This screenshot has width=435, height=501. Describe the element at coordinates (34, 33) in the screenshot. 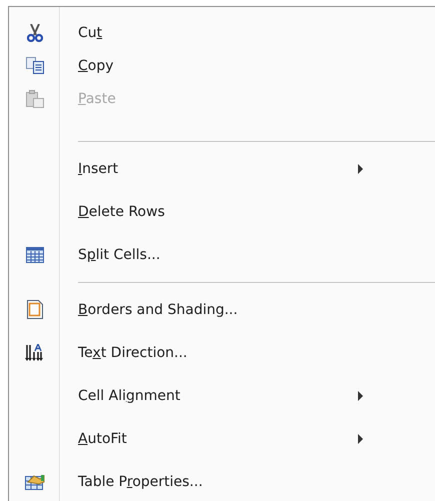

I see `scissors-icon` at that location.